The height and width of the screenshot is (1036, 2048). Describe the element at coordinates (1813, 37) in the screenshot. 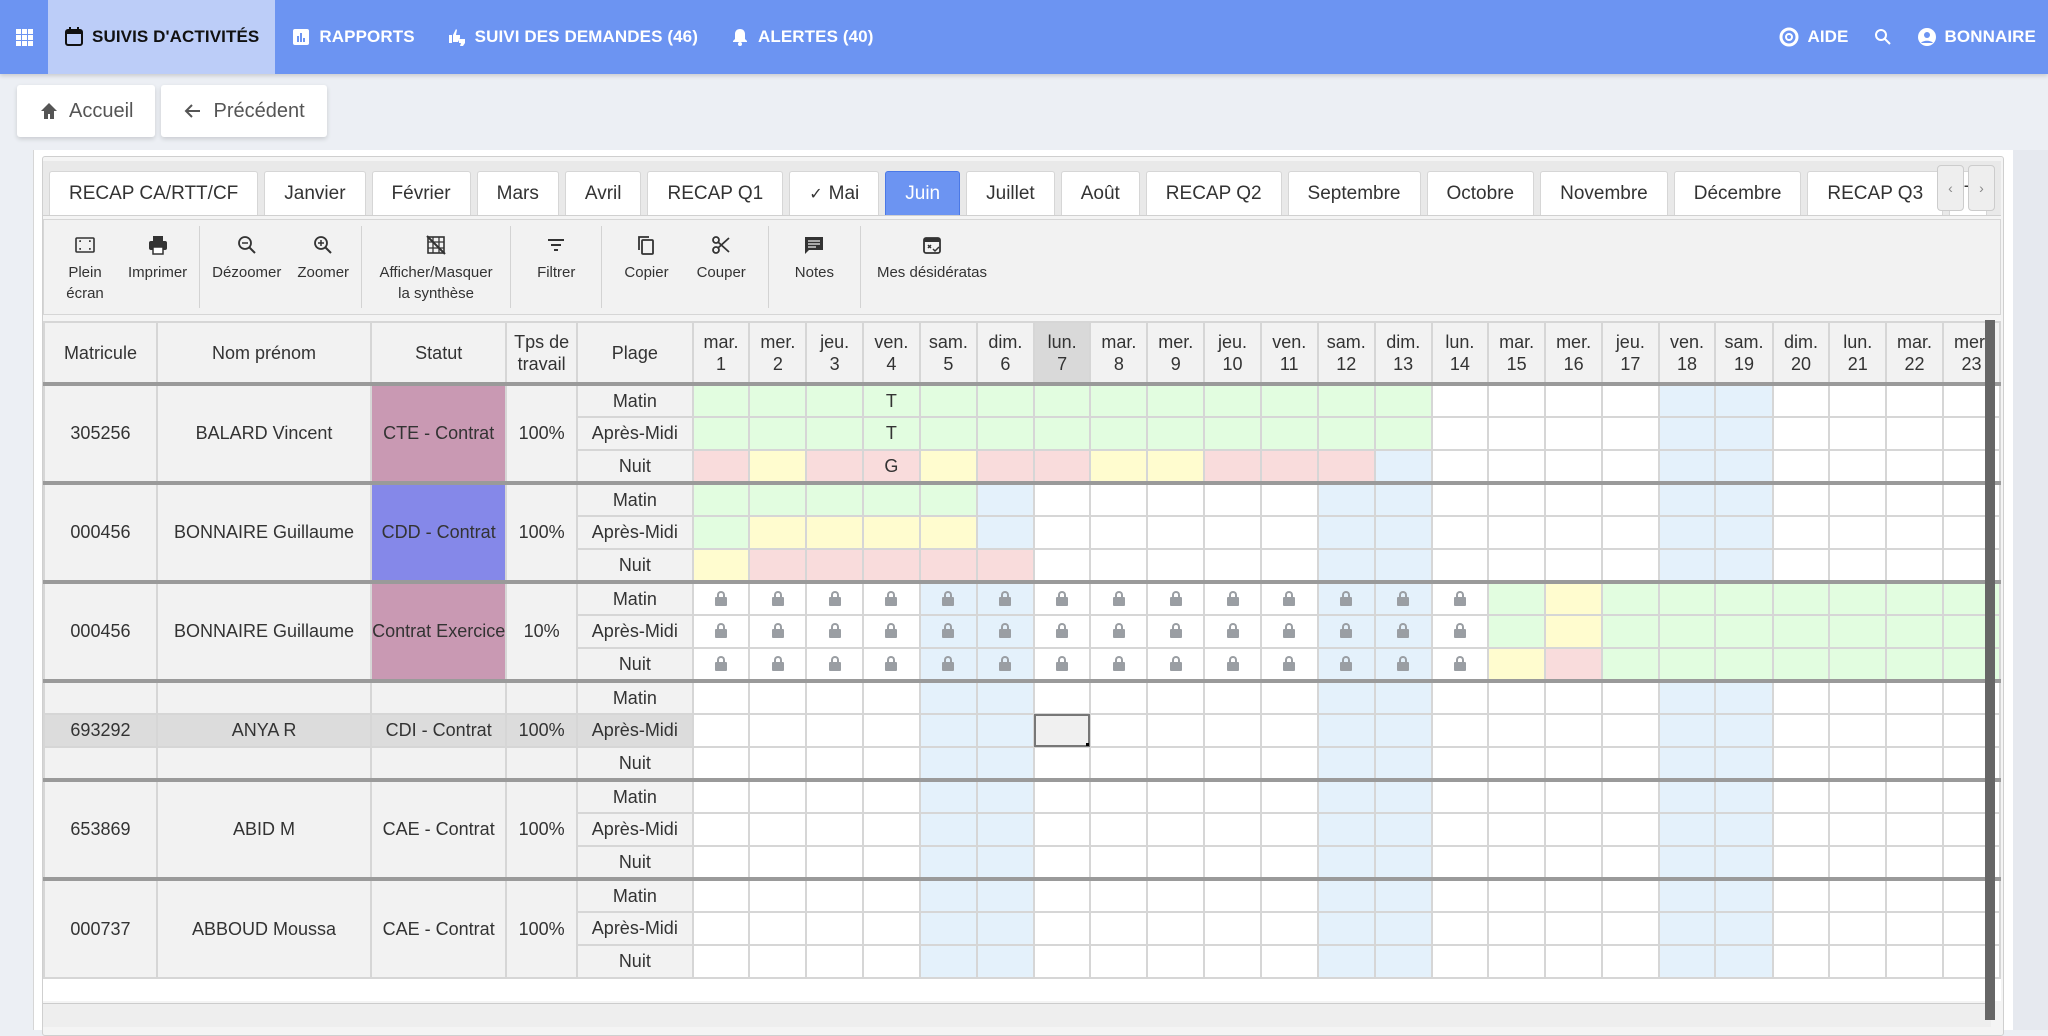

I see `help-button: AIDE` at that location.